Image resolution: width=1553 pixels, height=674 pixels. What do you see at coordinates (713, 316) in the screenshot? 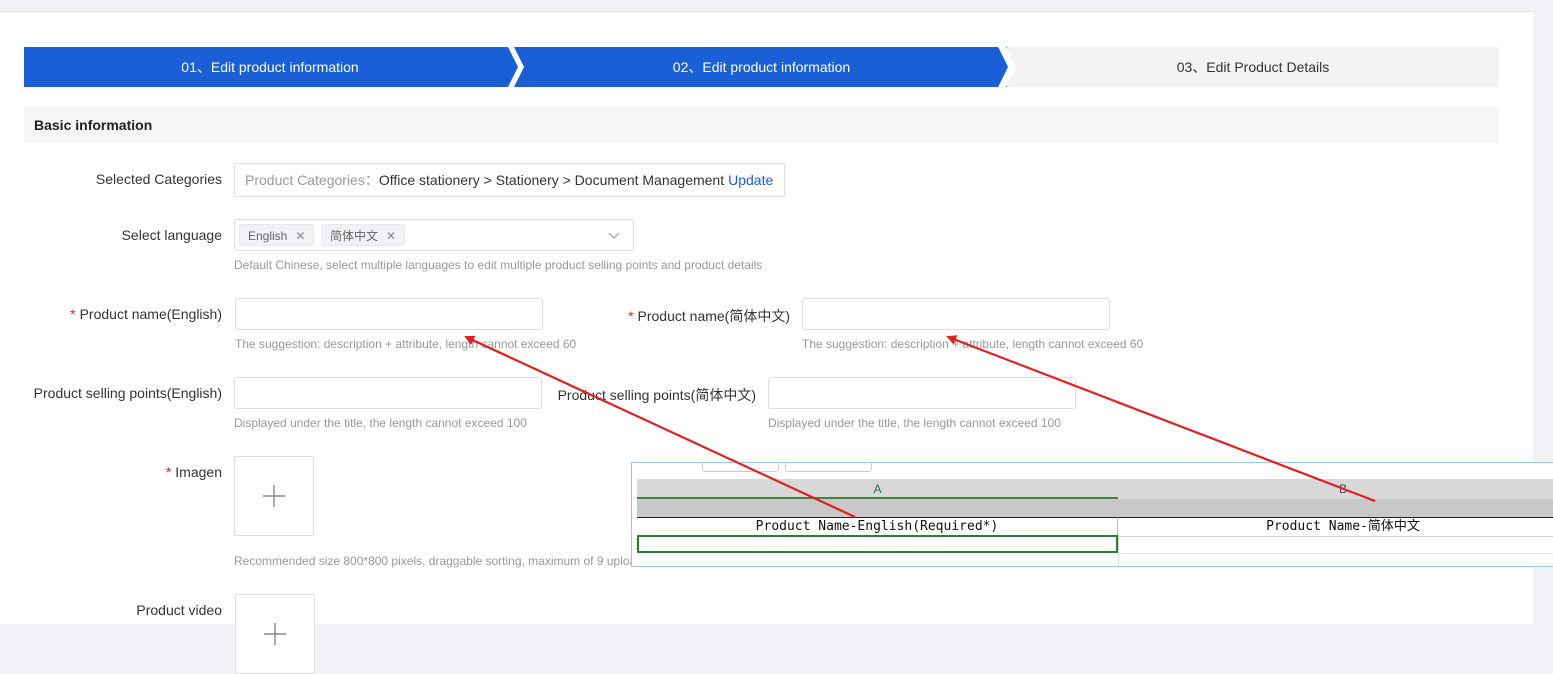
I see `product-name-chinese-text: Product name(简体中文)` at bounding box center [713, 316].